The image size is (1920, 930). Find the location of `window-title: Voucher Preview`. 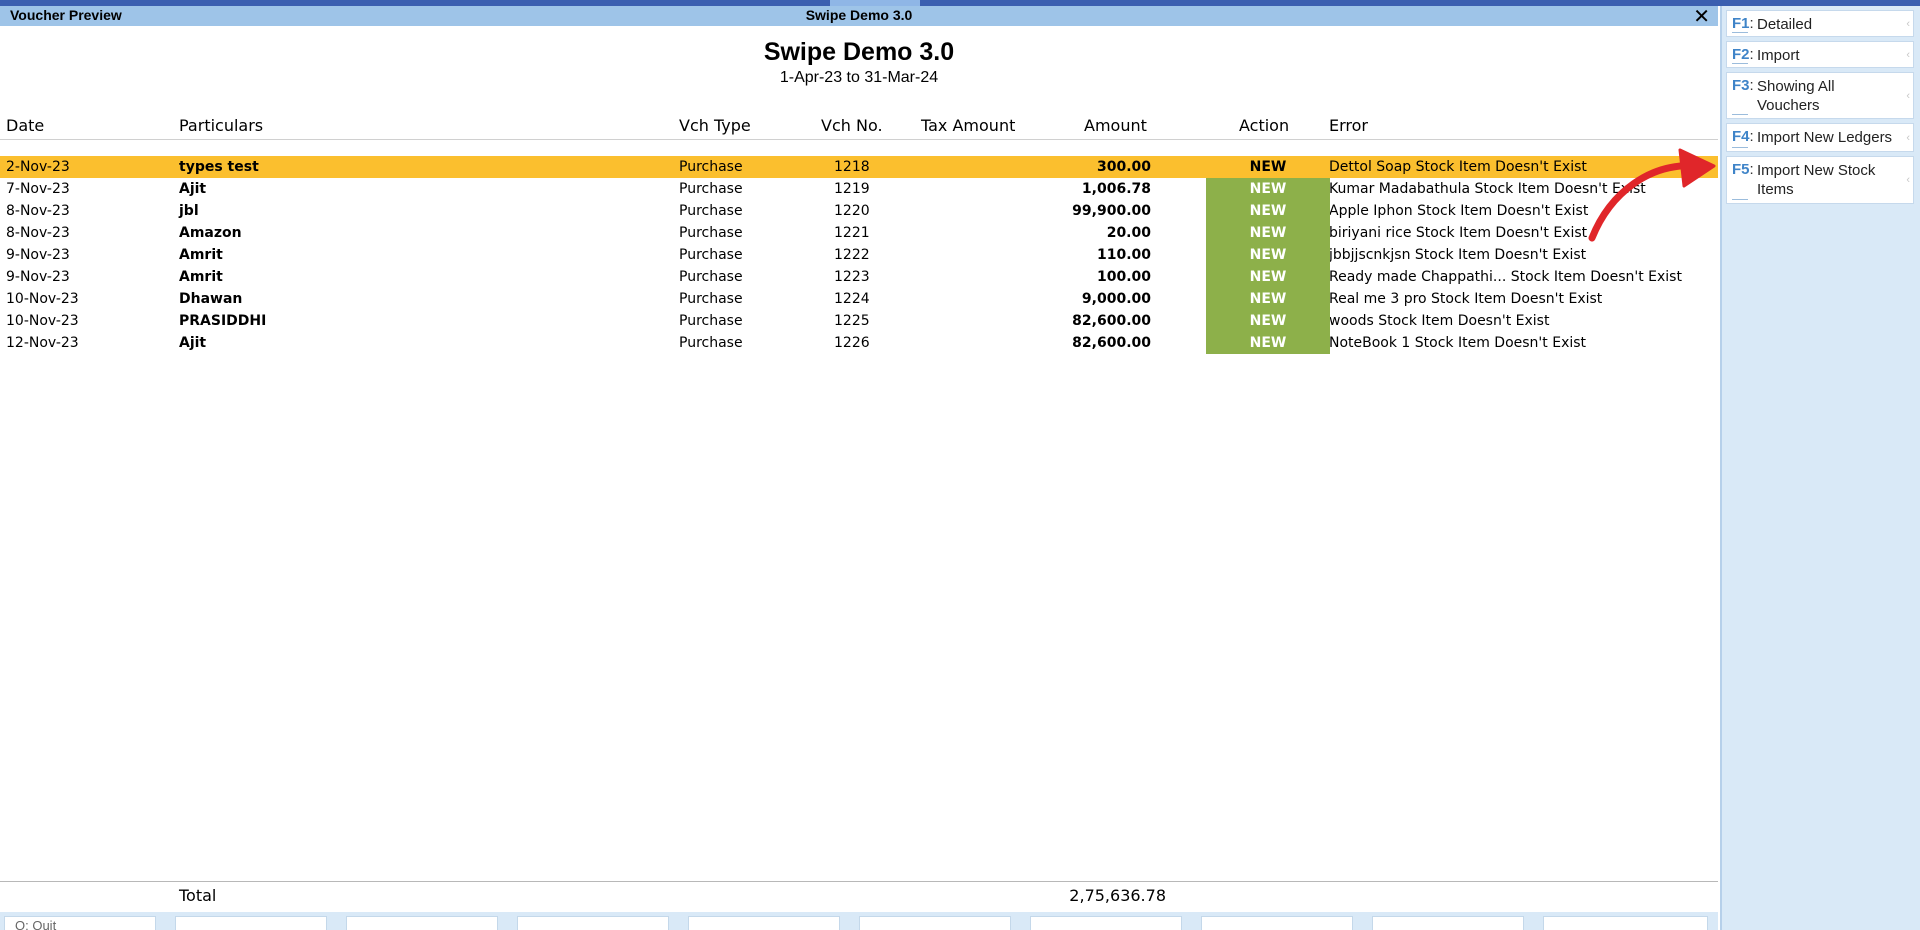

window-title: Voucher Preview is located at coordinates (66, 15).